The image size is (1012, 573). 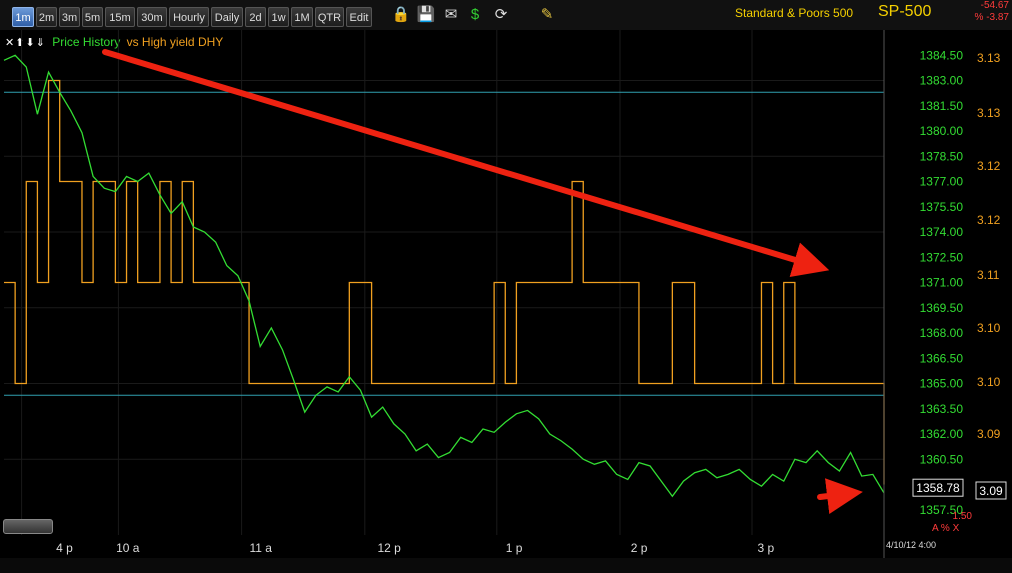 What do you see at coordinates (64, 548) in the screenshot?
I see `x-axis-tick-label: 4 p` at bounding box center [64, 548].